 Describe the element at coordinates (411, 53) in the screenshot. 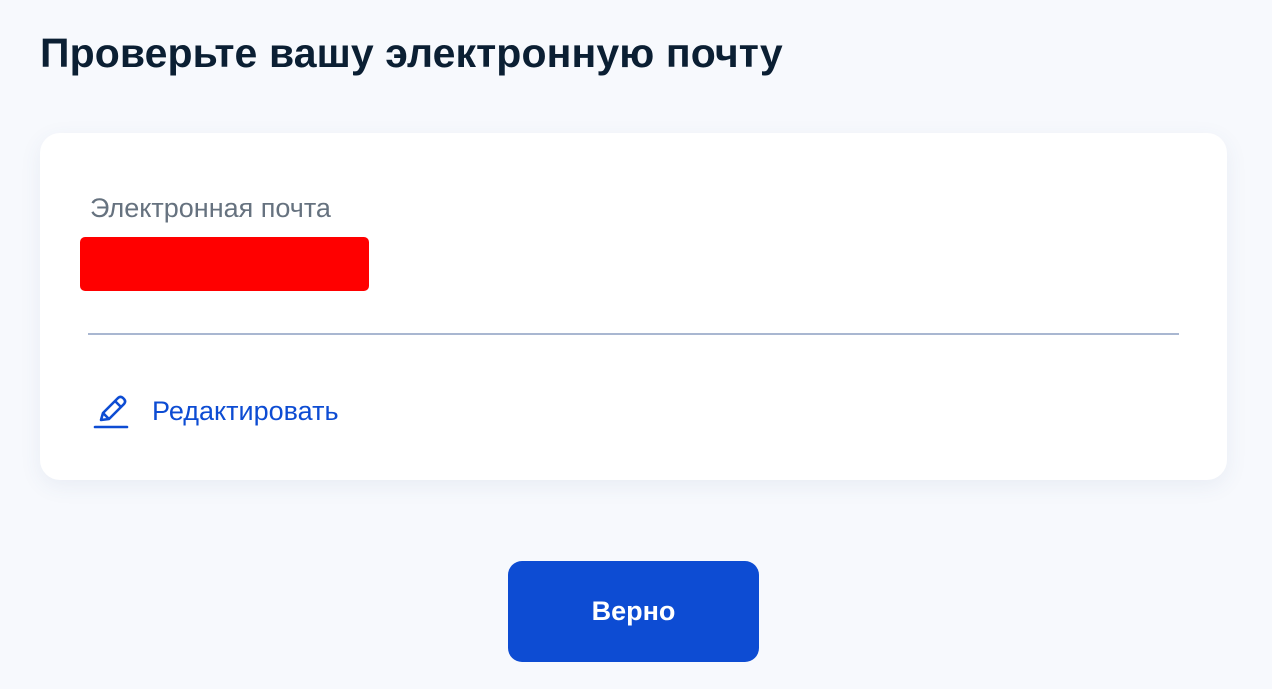

I see `page-title: Проверьте вашу электронную почту` at that location.